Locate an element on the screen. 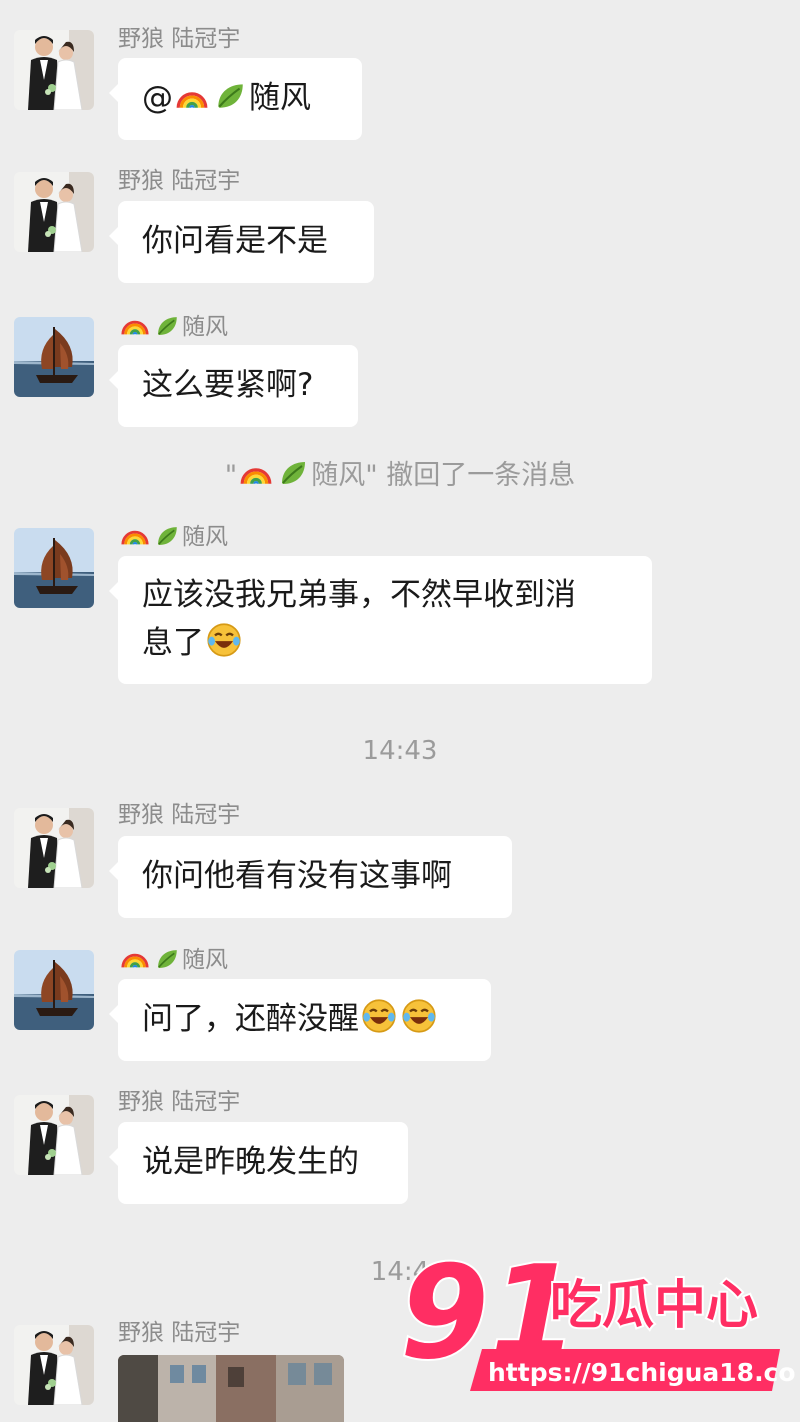 The width and height of the screenshot is (800, 1422). mention-at: @ is located at coordinates (157, 98).